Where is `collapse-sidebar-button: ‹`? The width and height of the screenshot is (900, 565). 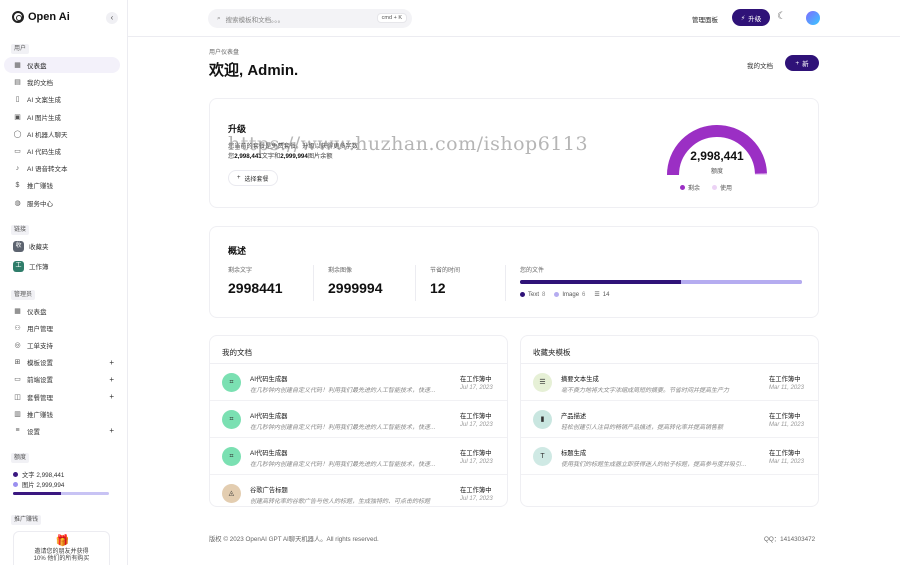
collapse-sidebar-button: ‹ is located at coordinates (112, 18).